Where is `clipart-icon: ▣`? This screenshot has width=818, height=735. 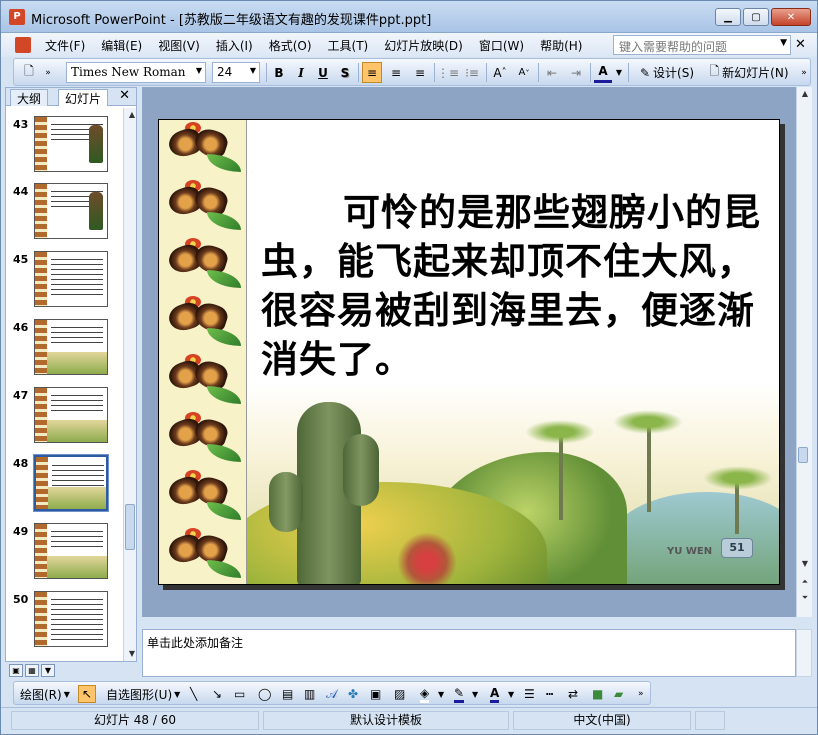 clipart-icon: ▣ is located at coordinates (375, 694).